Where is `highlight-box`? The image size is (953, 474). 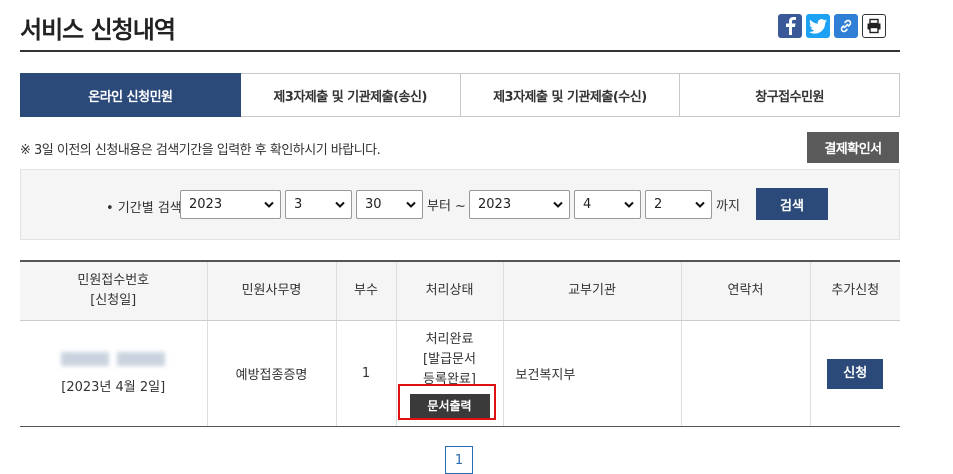
highlight-box is located at coordinates (447, 402).